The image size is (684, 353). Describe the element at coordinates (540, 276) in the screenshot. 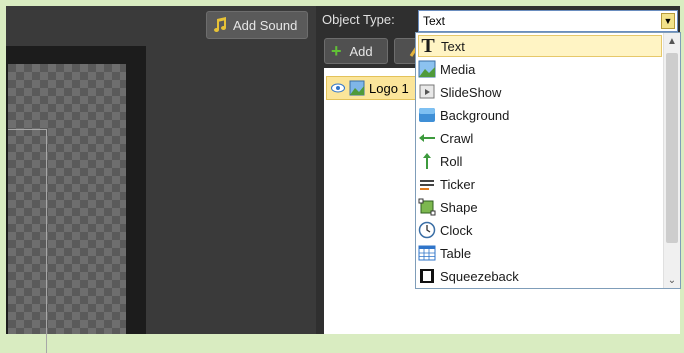

I see `dropdown-option-squeezeback: Squeezeback` at that location.